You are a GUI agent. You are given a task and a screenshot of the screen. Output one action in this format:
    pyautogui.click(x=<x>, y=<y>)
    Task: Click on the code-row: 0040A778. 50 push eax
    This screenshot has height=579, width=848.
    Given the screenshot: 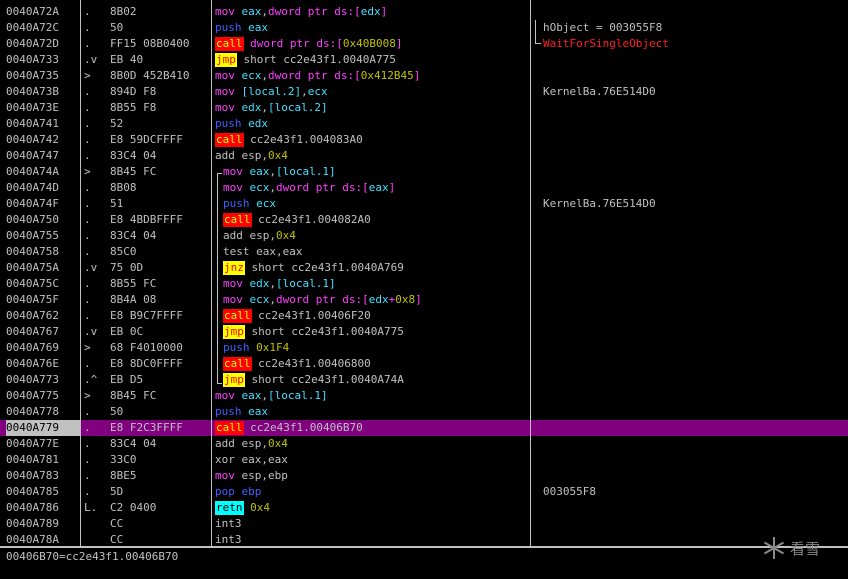 What is the action you would take?
    pyautogui.click(x=424, y=412)
    